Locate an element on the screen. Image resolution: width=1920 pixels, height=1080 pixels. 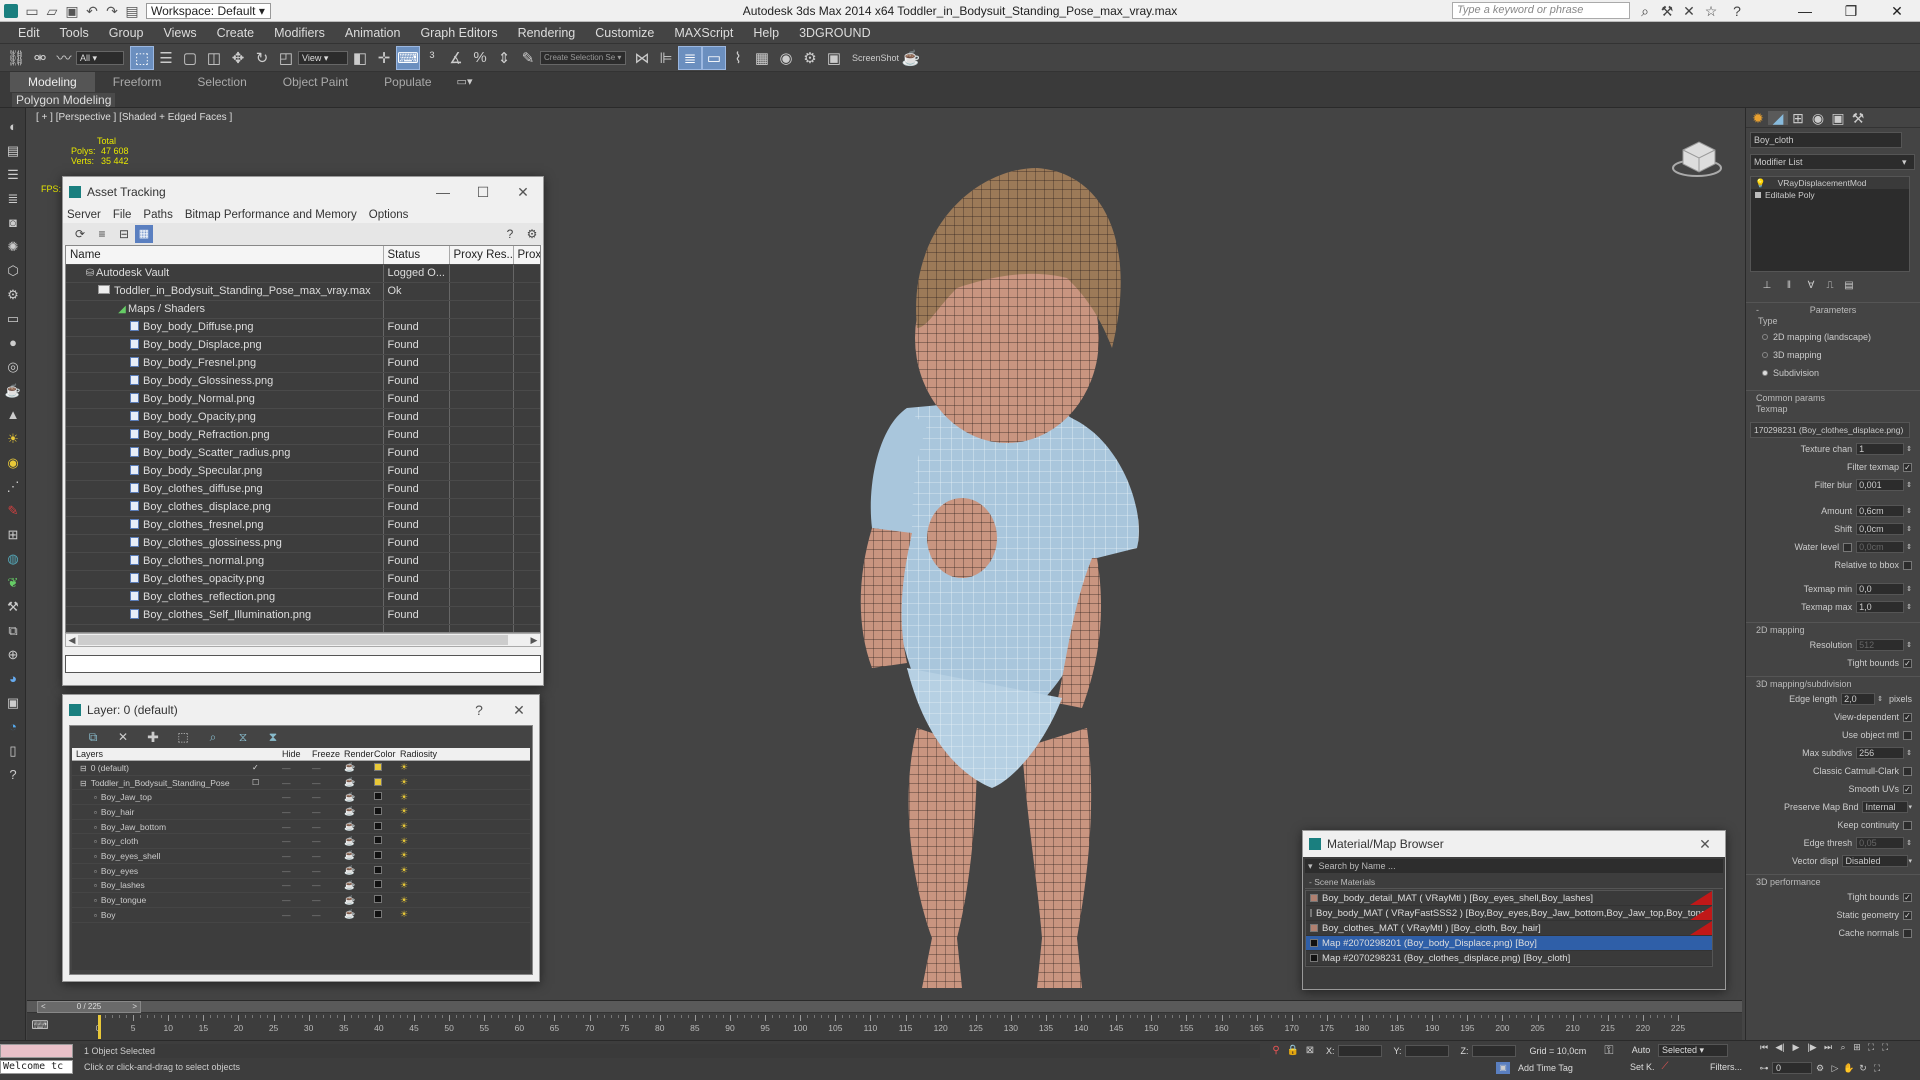
close-button: ✕ is located at coordinates (1897, 11).